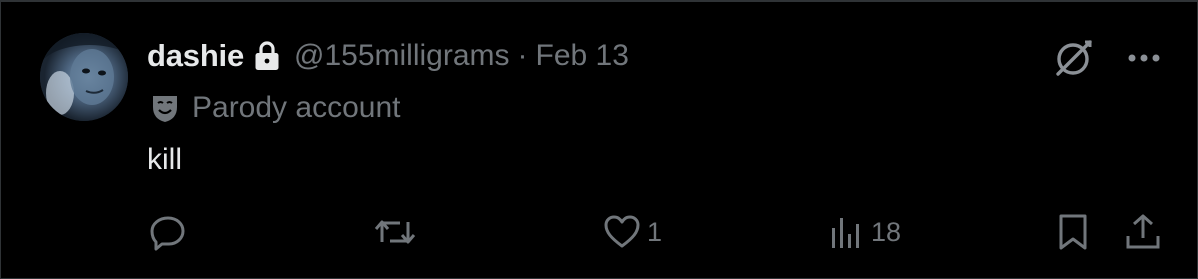 This screenshot has height=279, width=1198. What do you see at coordinates (296, 107) in the screenshot?
I see `parody-label-text: Parody account` at bounding box center [296, 107].